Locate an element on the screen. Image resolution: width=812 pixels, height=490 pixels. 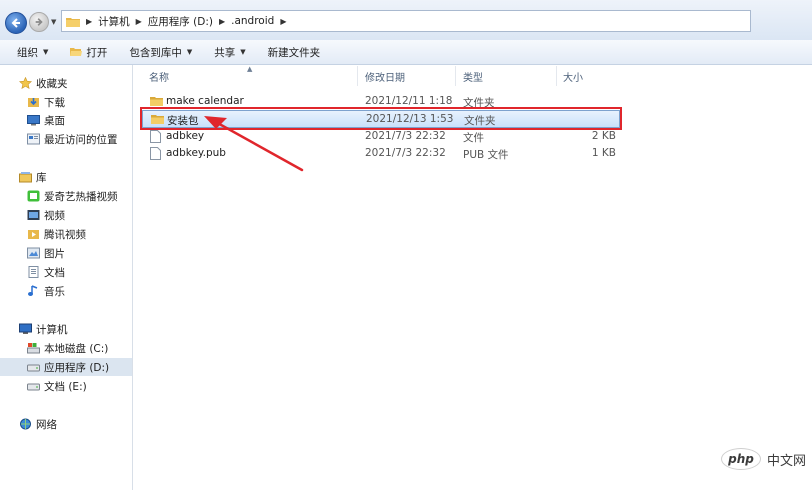
php-logo: php is located at coordinates (740, 459).